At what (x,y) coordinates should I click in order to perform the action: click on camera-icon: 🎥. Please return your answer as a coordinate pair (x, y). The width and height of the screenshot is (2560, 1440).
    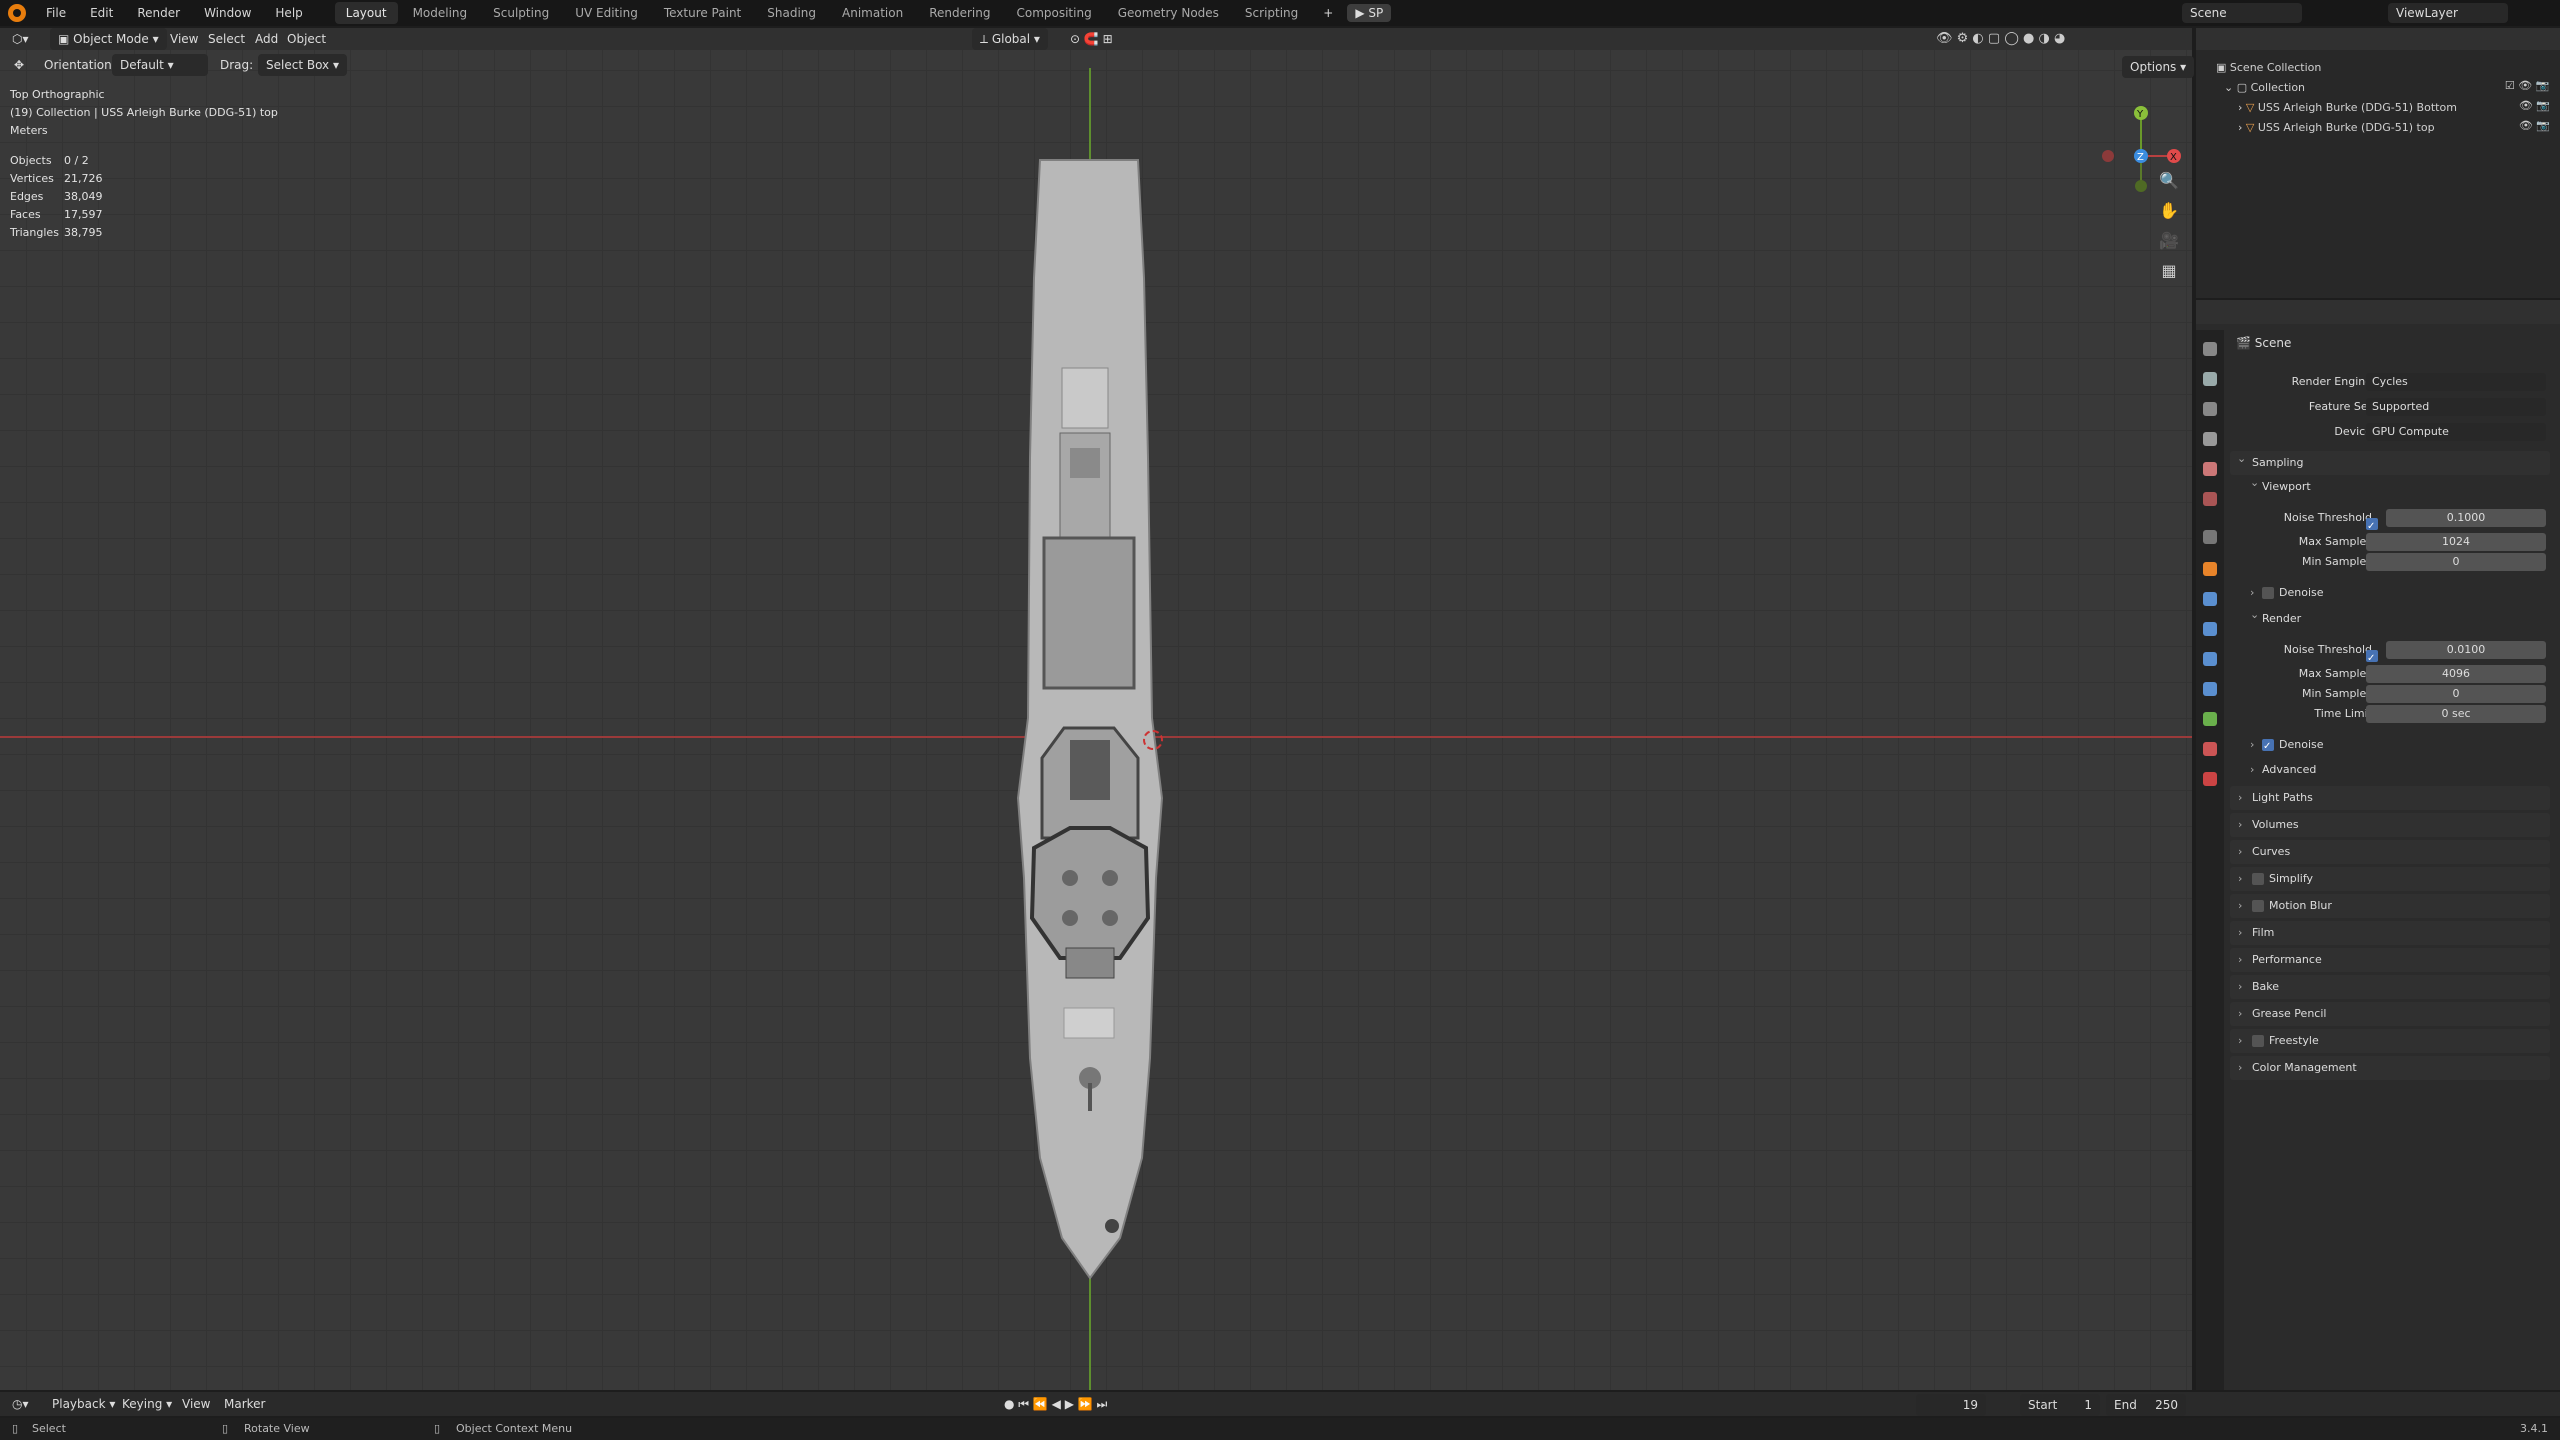
    Looking at the image, I should click on (2169, 241).